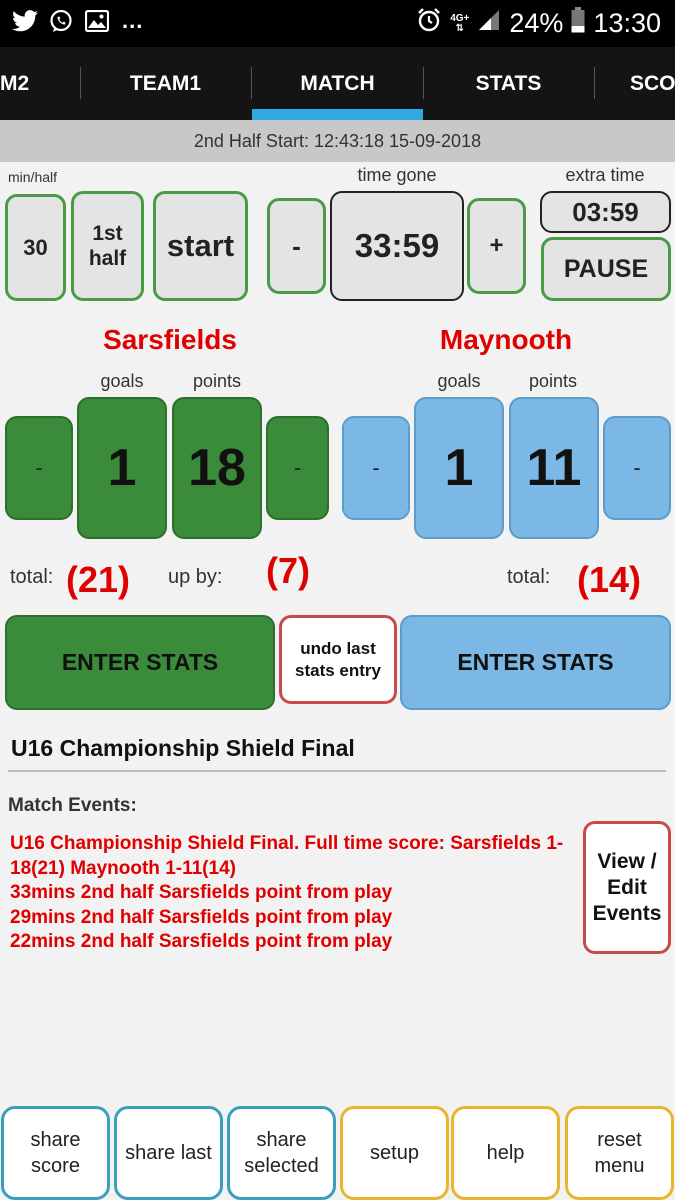  What do you see at coordinates (61, 21) in the screenshot?
I see `whatsapp-icon` at bounding box center [61, 21].